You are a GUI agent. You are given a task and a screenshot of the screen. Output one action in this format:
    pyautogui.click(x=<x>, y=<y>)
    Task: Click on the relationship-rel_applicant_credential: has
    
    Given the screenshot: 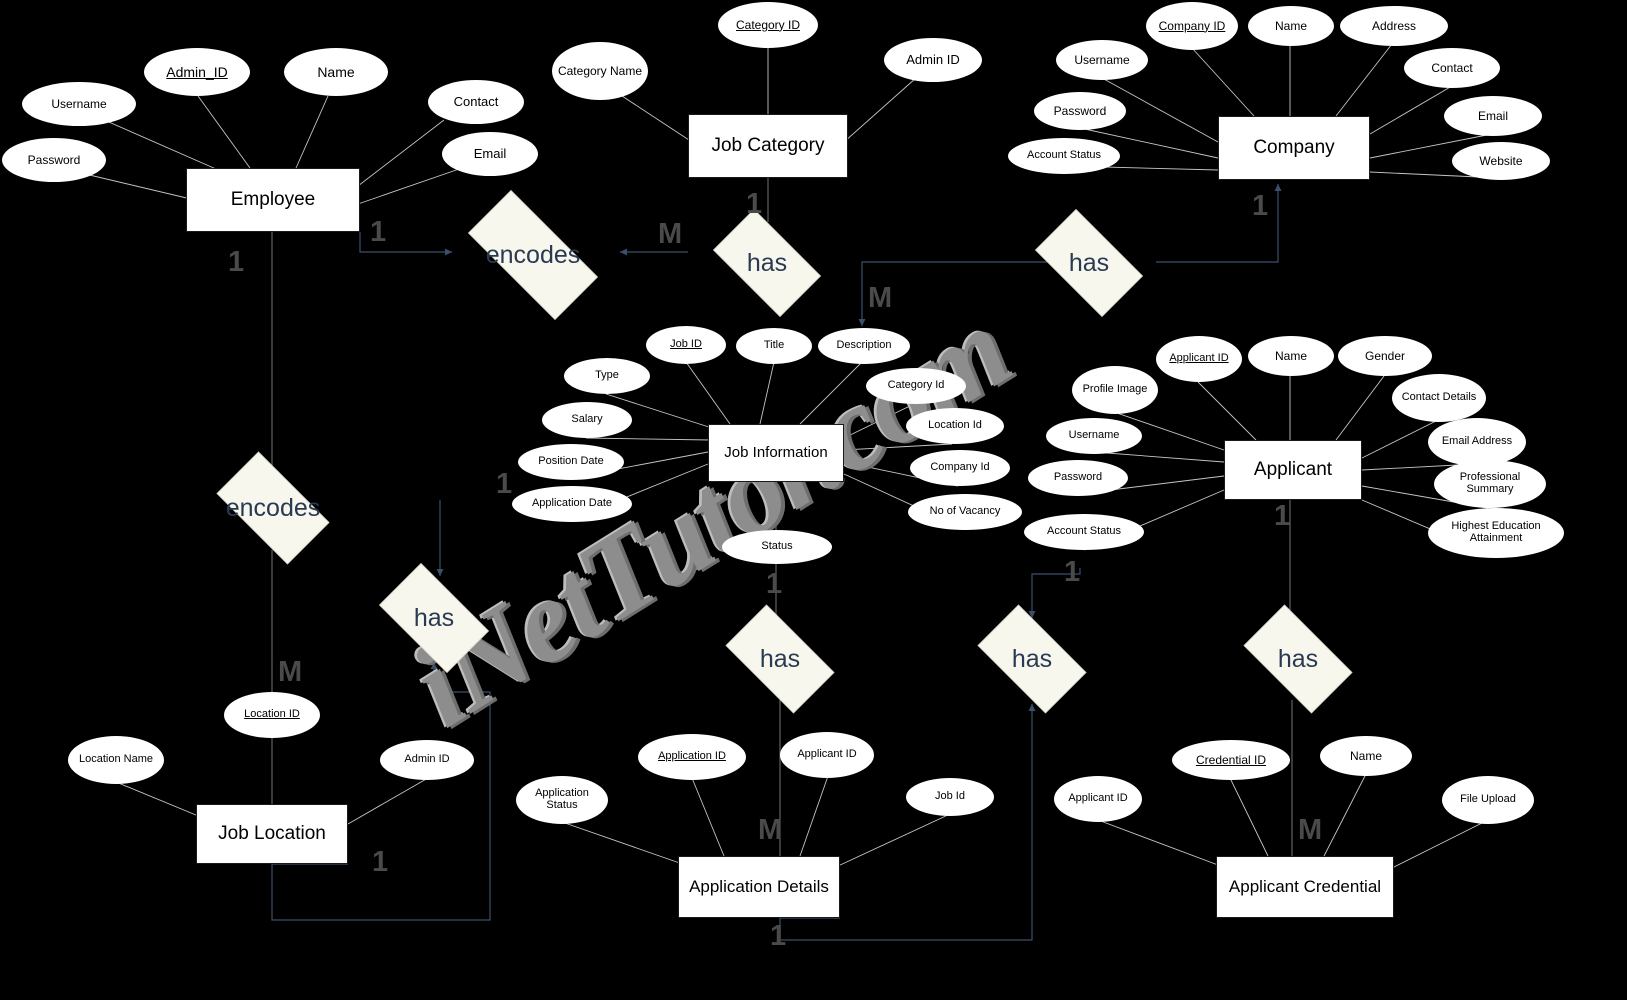 What is the action you would take?
    pyautogui.click(x=1298, y=659)
    